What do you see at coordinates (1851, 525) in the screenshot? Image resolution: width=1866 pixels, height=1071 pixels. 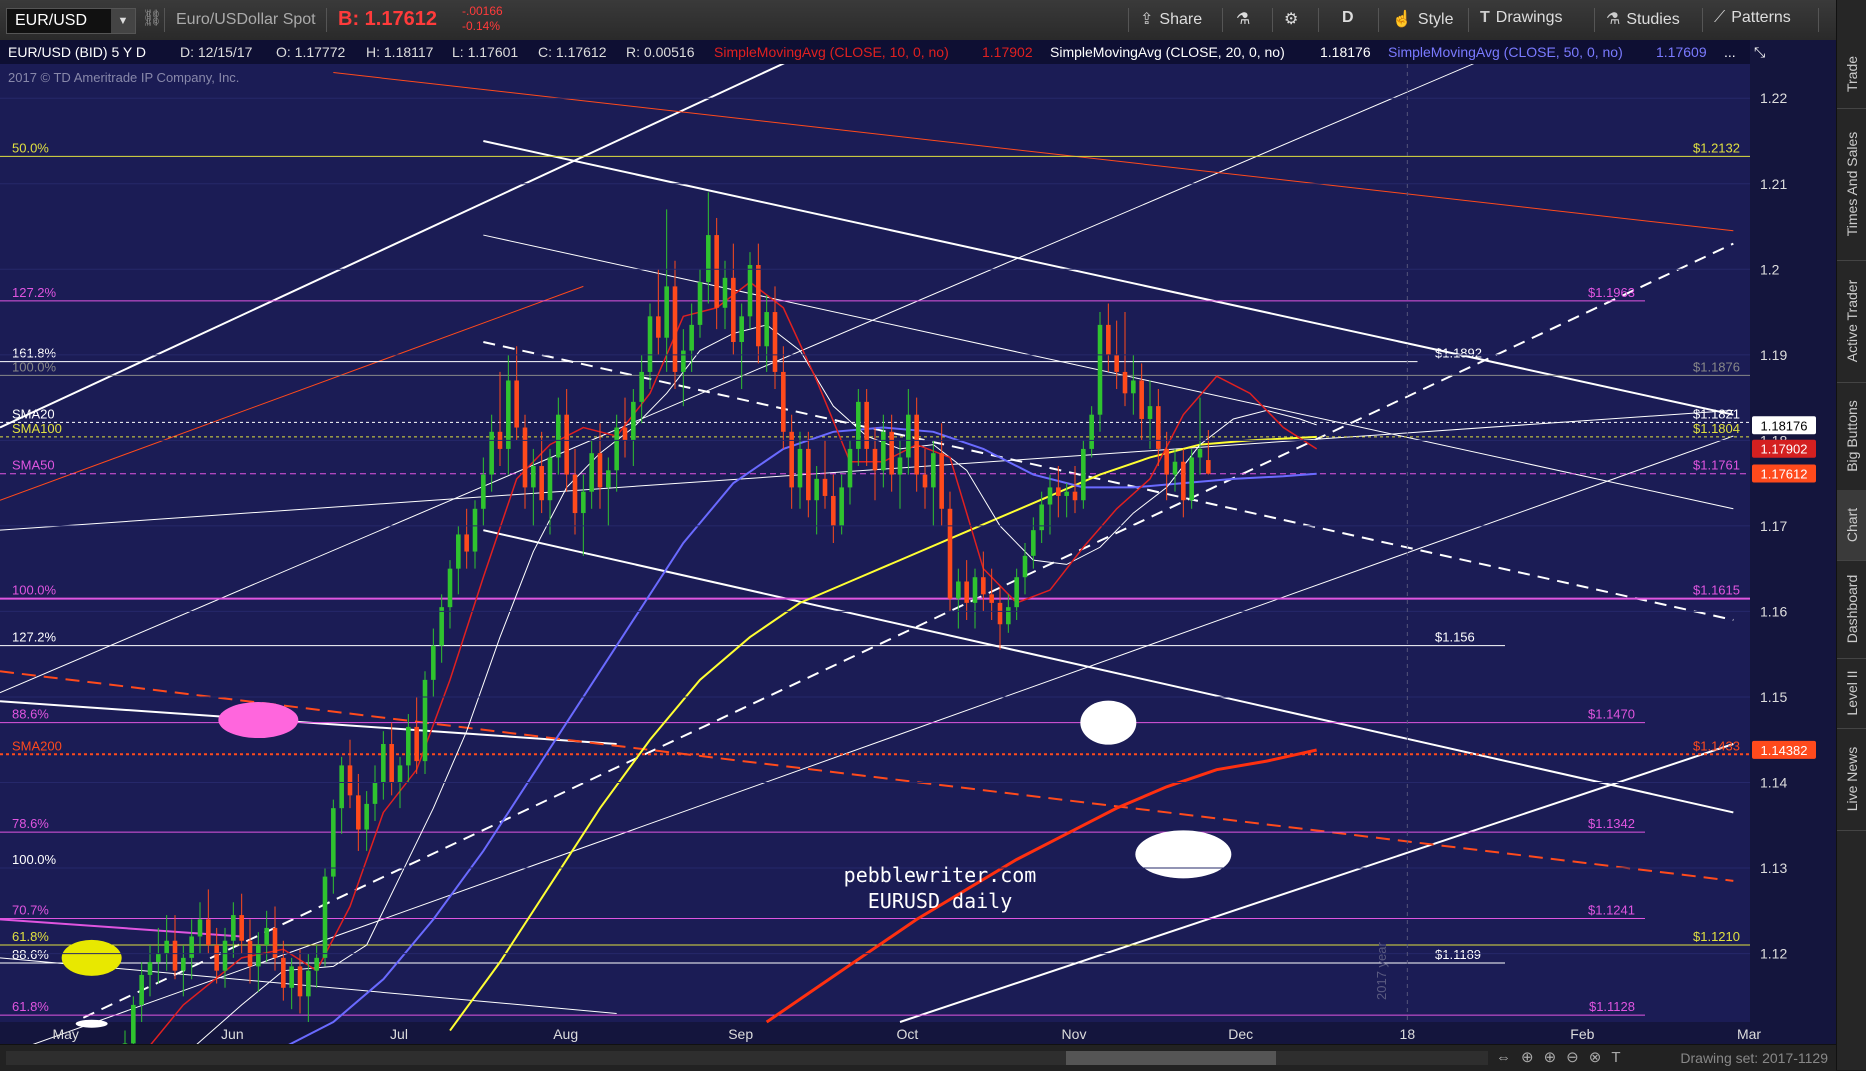 I see `tab-chart: Chart` at bounding box center [1851, 525].